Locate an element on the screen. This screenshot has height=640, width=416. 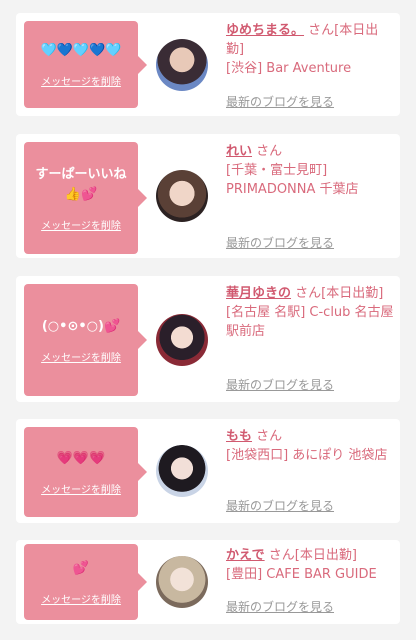
shop-name: [池袋西口] あにぽり 池袋店 is located at coordinates (307, 455).